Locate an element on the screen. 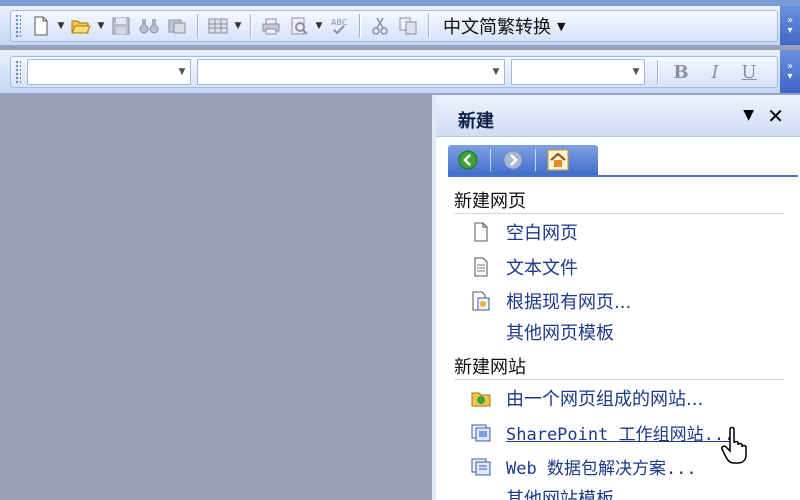 The width and height of the screenshot is (800, 500). blank-page-link: 空白网页 is located at coordinates (523, 232).